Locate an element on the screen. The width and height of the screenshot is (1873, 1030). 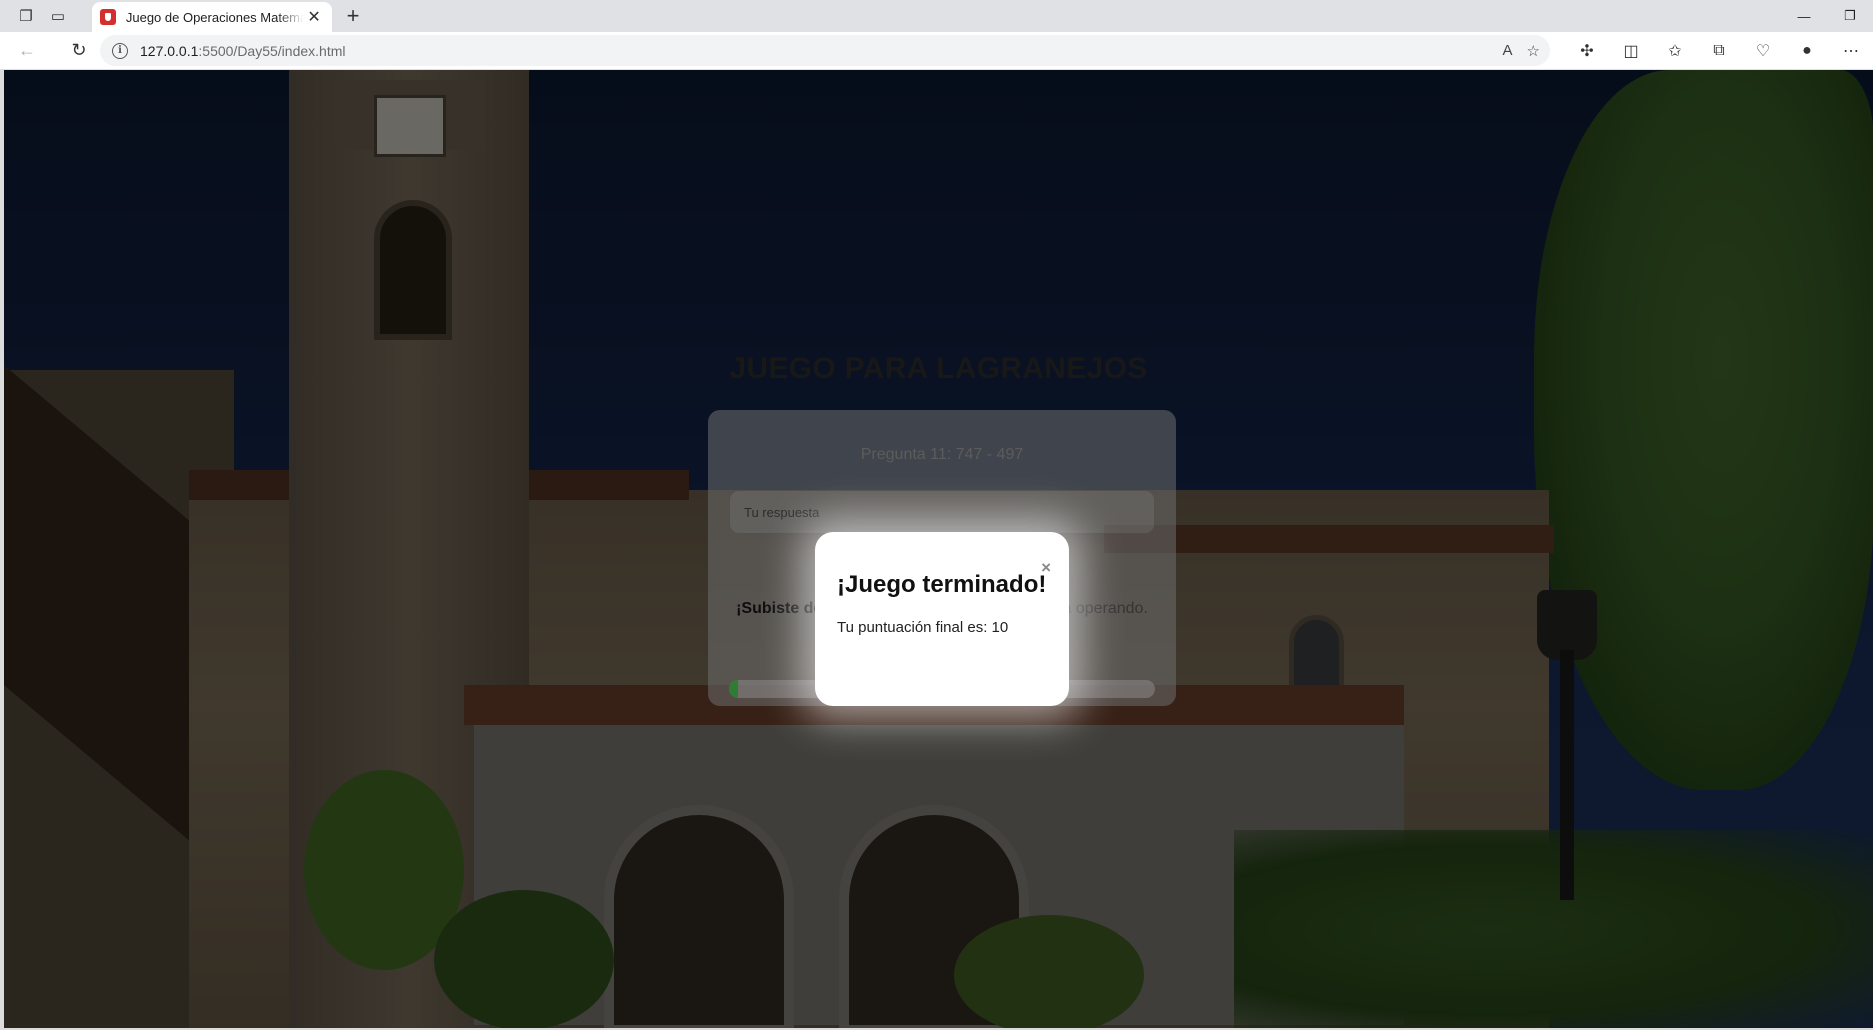
split-screen-icon: ◫ is located at coordinates (1631, 51).